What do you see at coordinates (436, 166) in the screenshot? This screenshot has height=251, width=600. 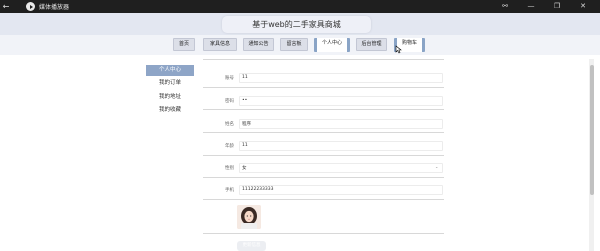 I see `chevron-down-icon: ⌄` at bounding box center [436, 166].